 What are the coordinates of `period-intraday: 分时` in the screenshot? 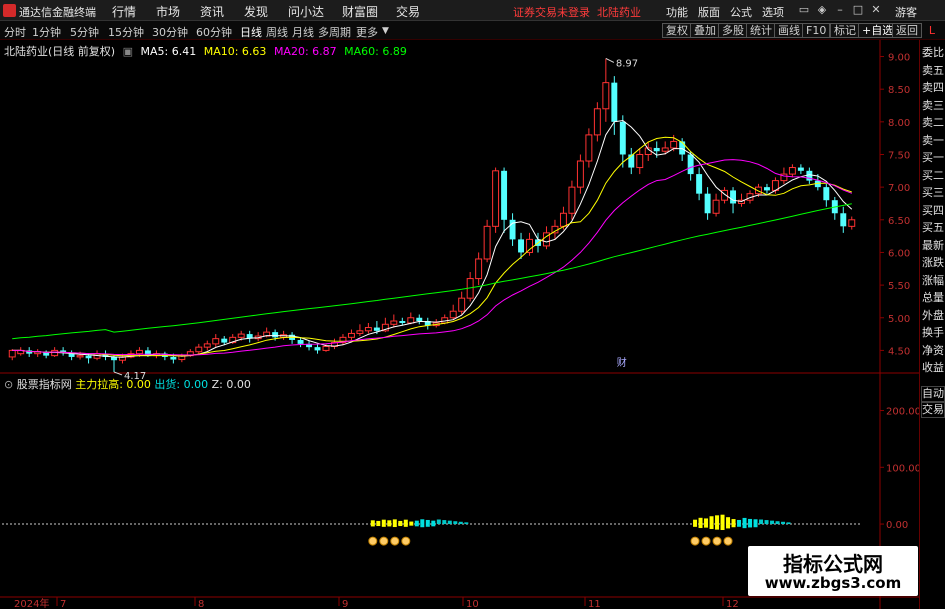 It's located at (15, 32).